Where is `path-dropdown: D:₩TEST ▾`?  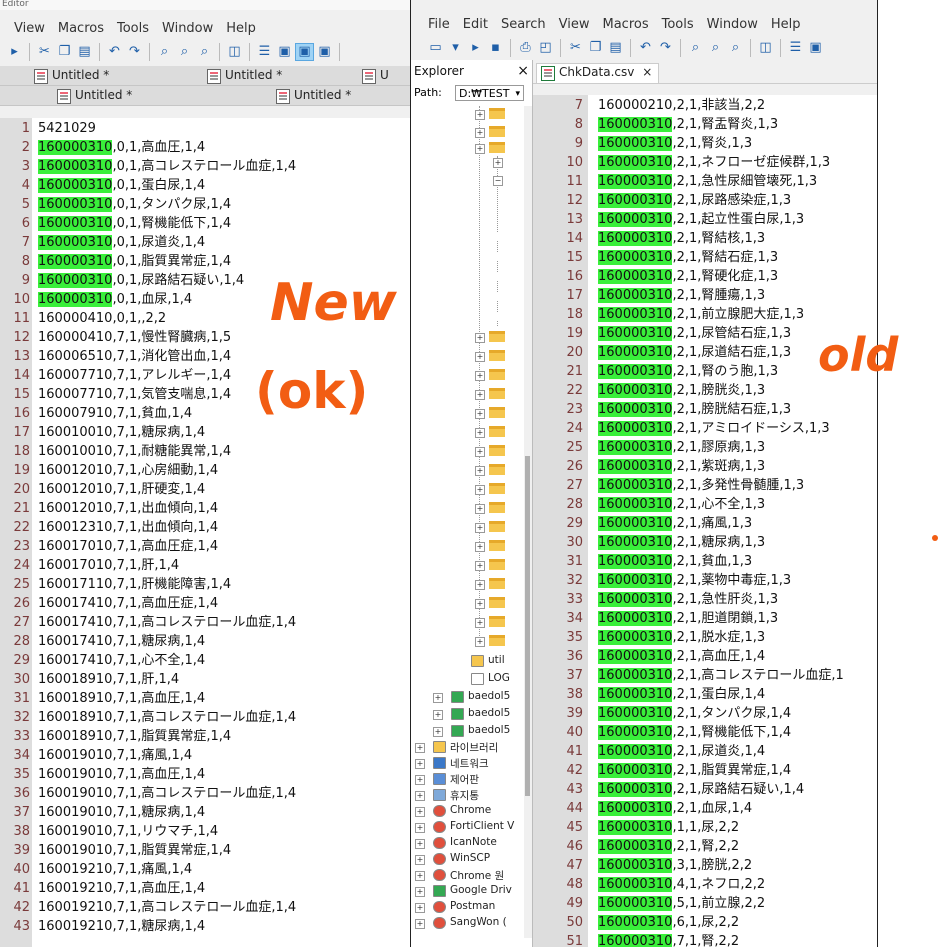 path-dropdown: D:₩TEST ▾ is located at coordinates (489, 93).